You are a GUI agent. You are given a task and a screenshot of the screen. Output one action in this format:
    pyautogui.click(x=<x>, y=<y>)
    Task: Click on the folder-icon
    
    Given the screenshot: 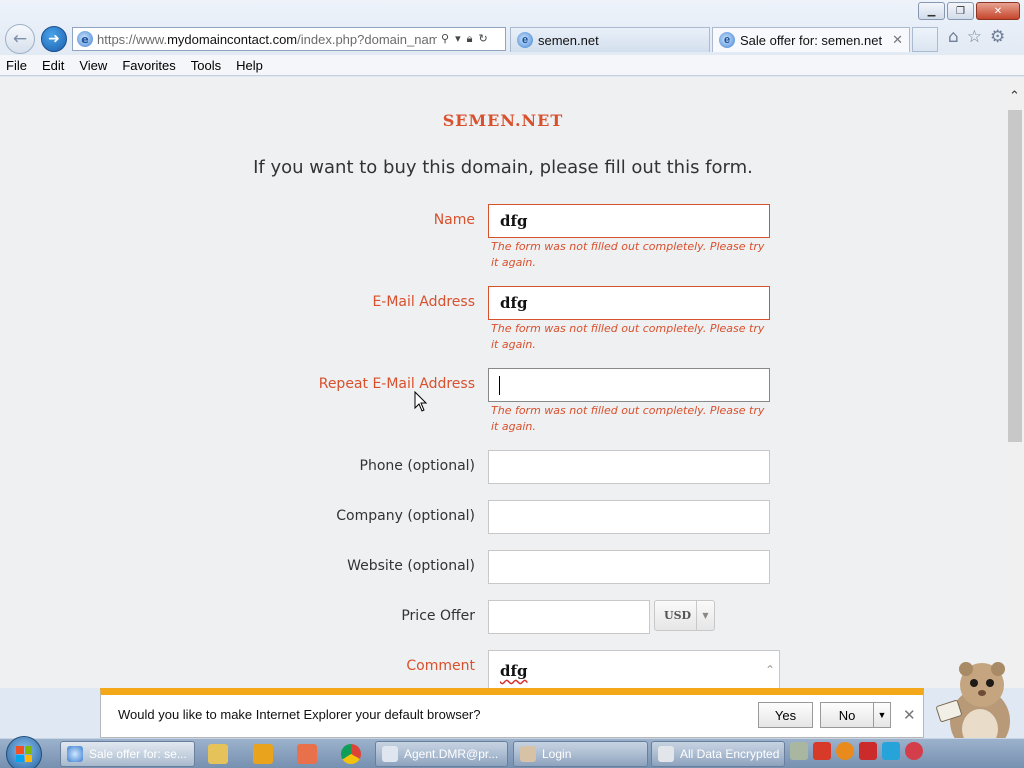 What is the action you would take?
    pyautogui.click(x=218, y=754)
    